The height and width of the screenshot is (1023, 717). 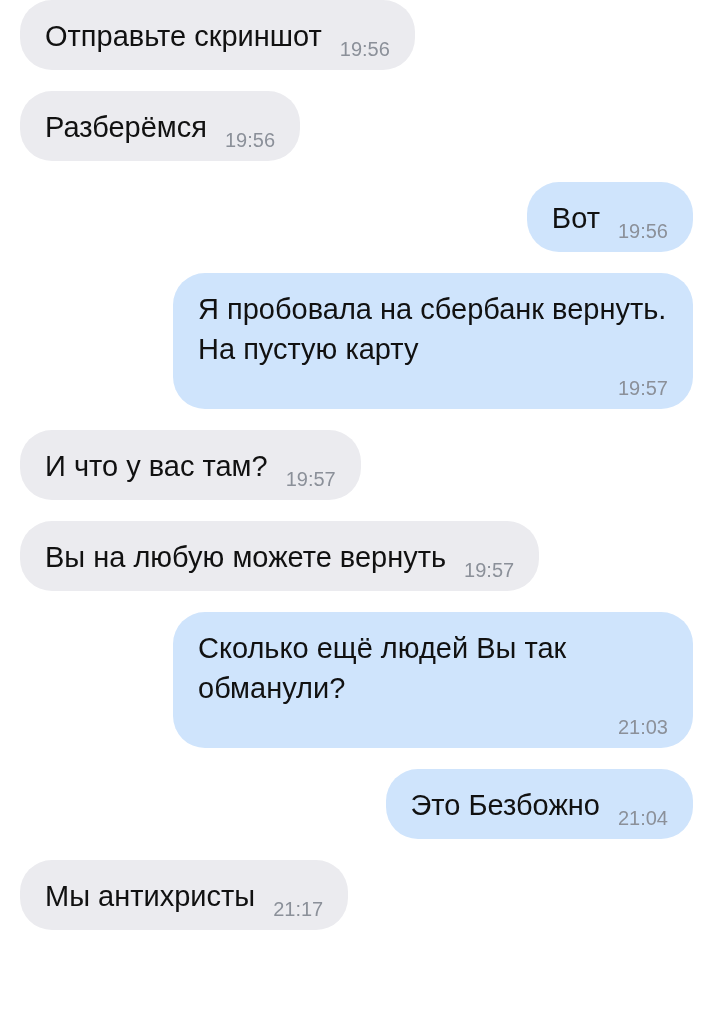 I want to click on message-text: Вот, so click(x=575, y=218).